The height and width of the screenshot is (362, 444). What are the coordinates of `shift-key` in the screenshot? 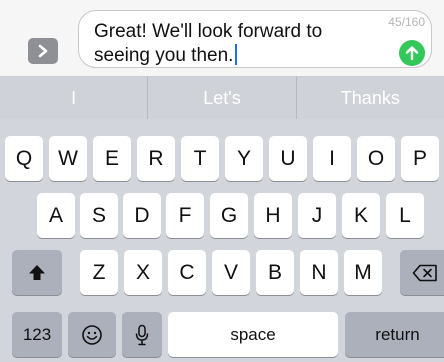 It's located at (37, 272).